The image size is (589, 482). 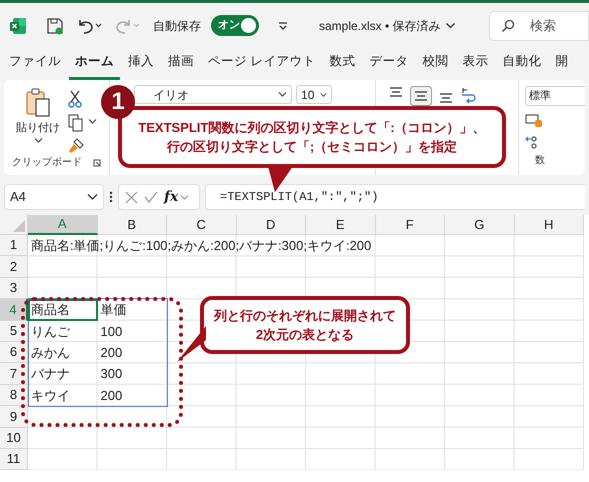 What do you see at coordinates (50, 353) in the screenshot?
I see `cell-text: みかん` at bounding box center [50, 353].